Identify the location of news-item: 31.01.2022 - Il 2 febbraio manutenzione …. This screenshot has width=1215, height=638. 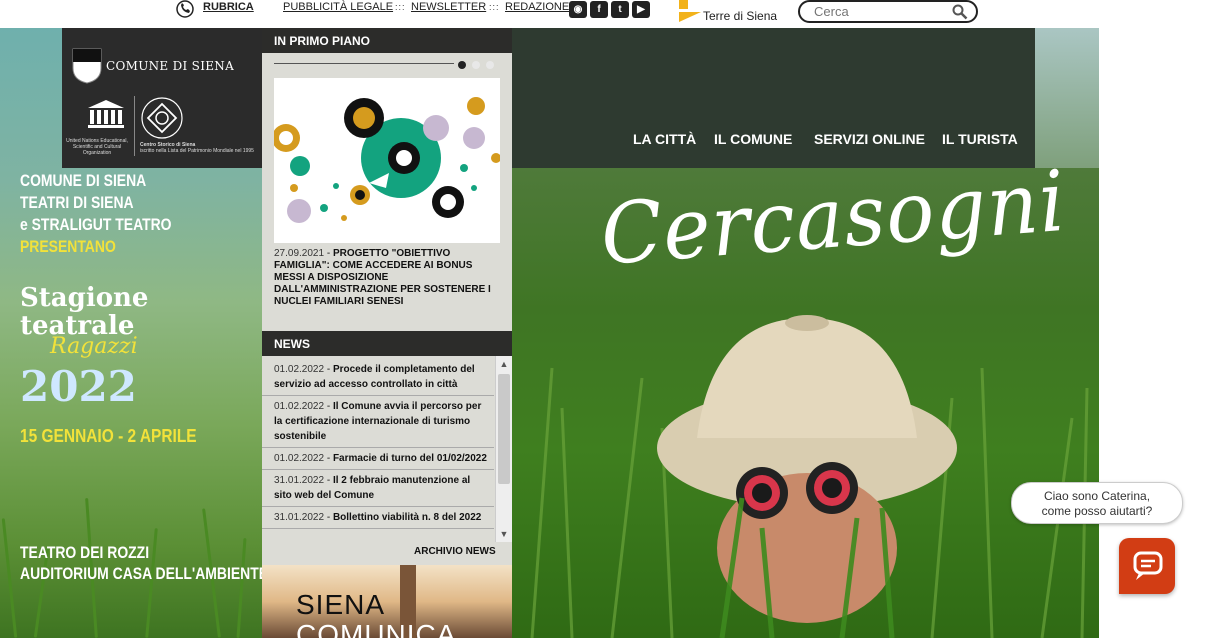
(378, 488).